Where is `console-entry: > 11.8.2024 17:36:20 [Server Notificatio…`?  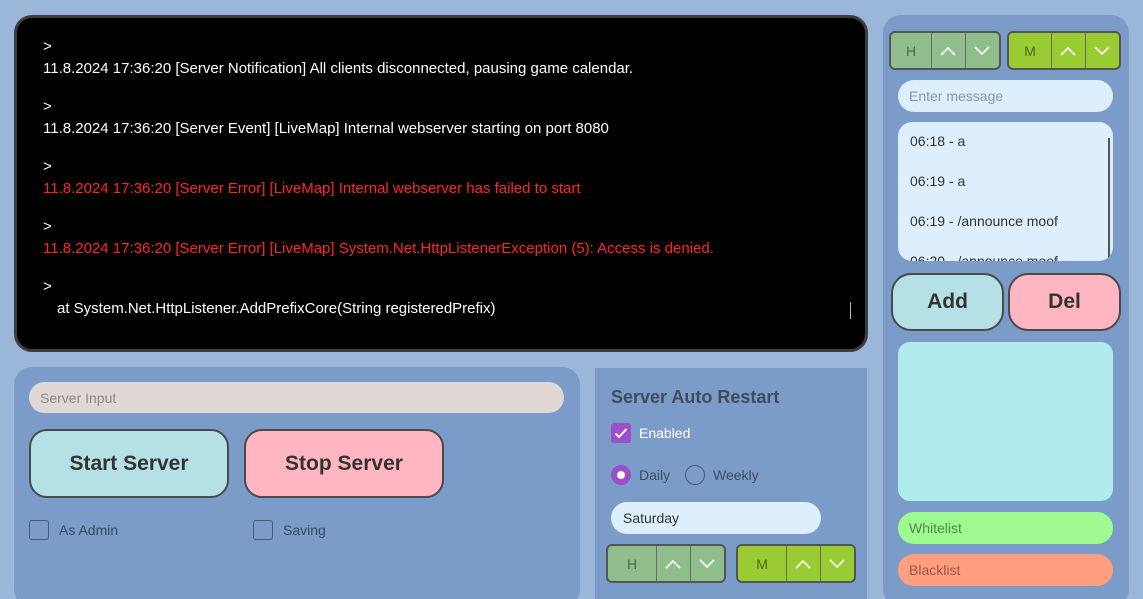
console-entry: > 11.8.2024 17:36:20 [Server Notificatio… is located at coordinates (441, 66).